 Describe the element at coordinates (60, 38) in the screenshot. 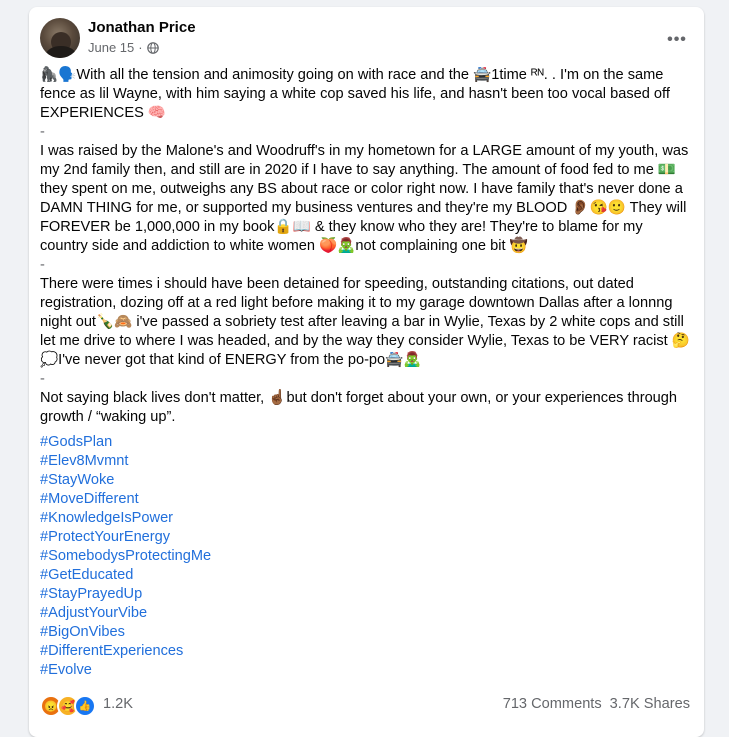

I see `avatar` at that location.